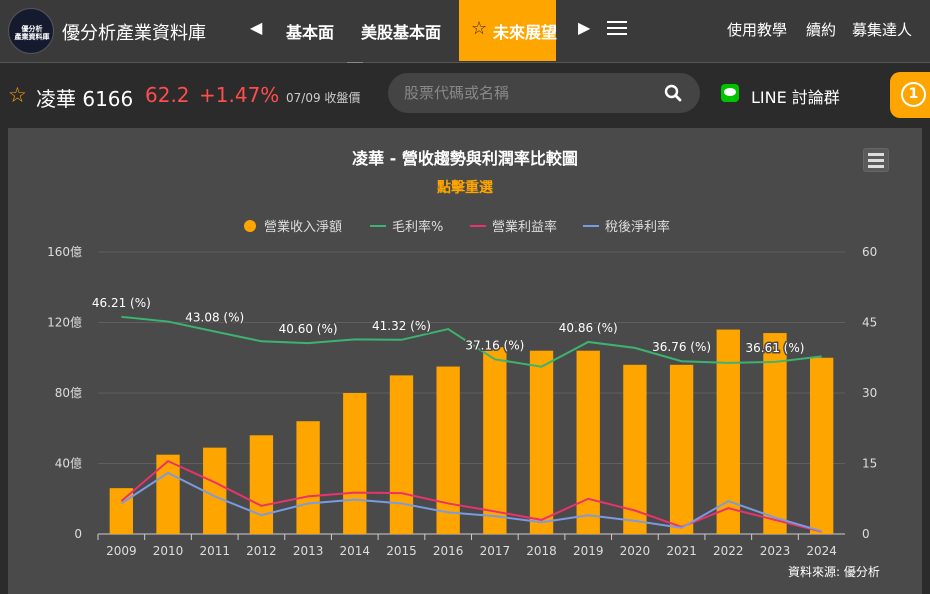  What do you see at coordinates (681, 551) in the screenshot?
I see `x-axis-tick-label: 2021` at bounding box center [681, 551].